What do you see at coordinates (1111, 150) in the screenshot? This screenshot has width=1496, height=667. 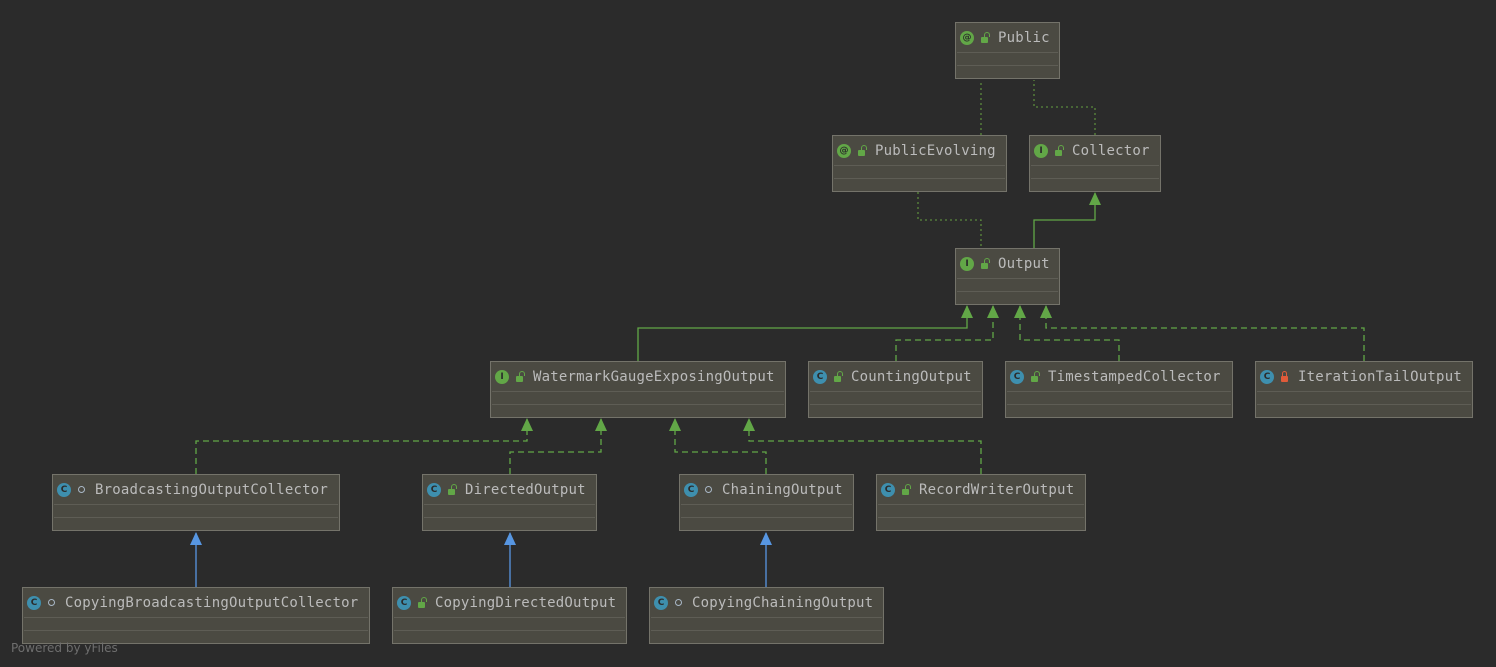 I see `class-name: Collector` at bounding box center [1111, 150].